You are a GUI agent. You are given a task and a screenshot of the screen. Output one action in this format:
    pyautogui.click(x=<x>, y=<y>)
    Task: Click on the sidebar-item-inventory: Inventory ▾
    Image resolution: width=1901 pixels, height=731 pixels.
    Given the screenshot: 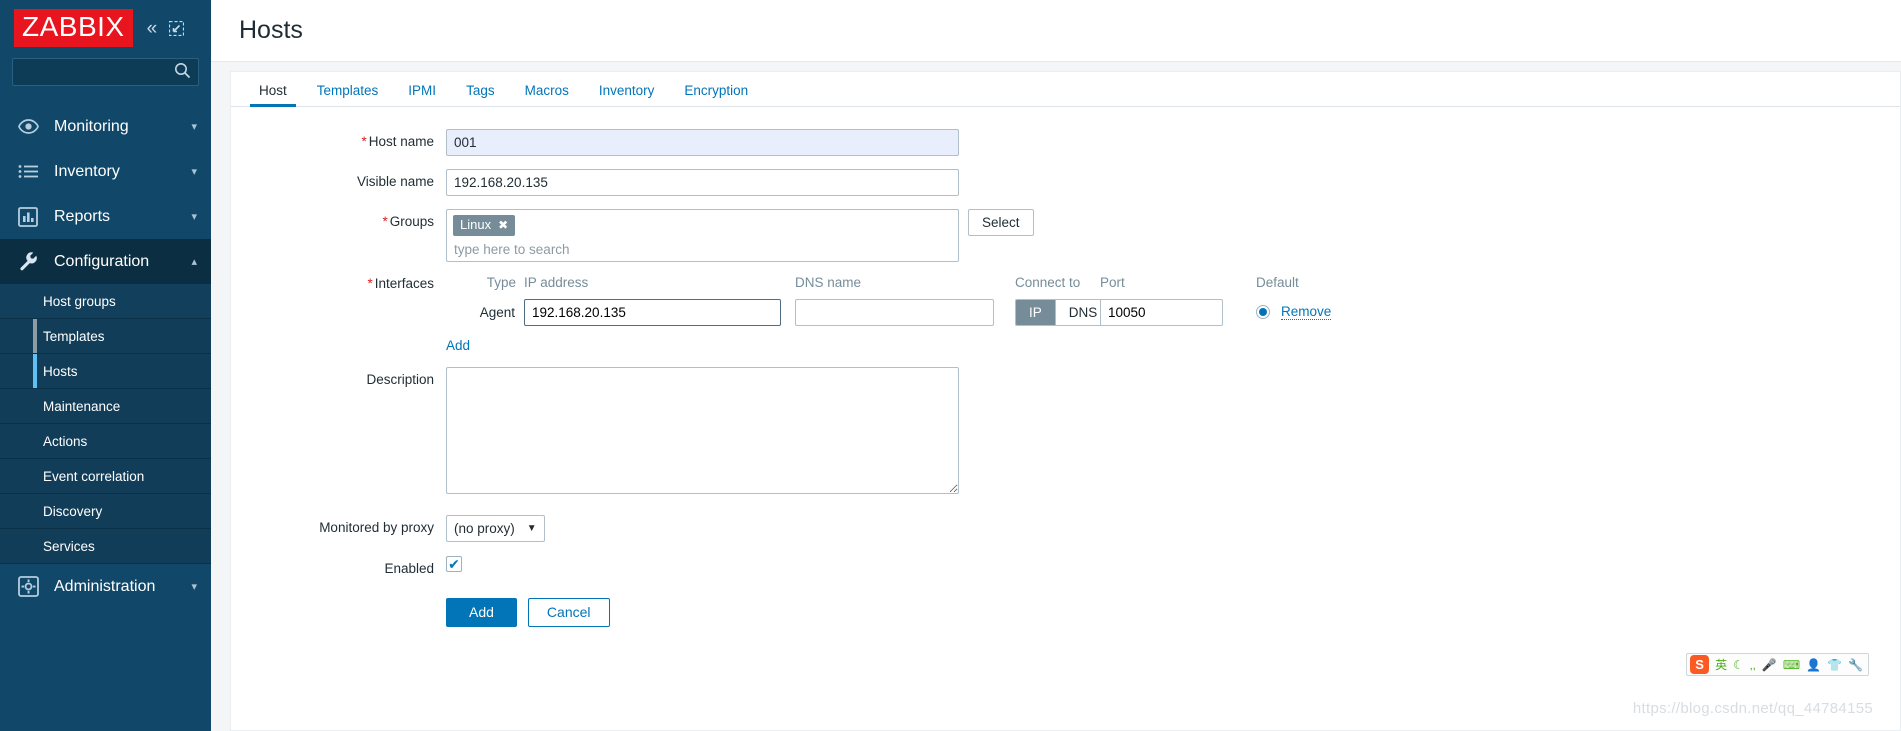 What is the action you would take?
    pyautogui.click(x=105, y=171)
    